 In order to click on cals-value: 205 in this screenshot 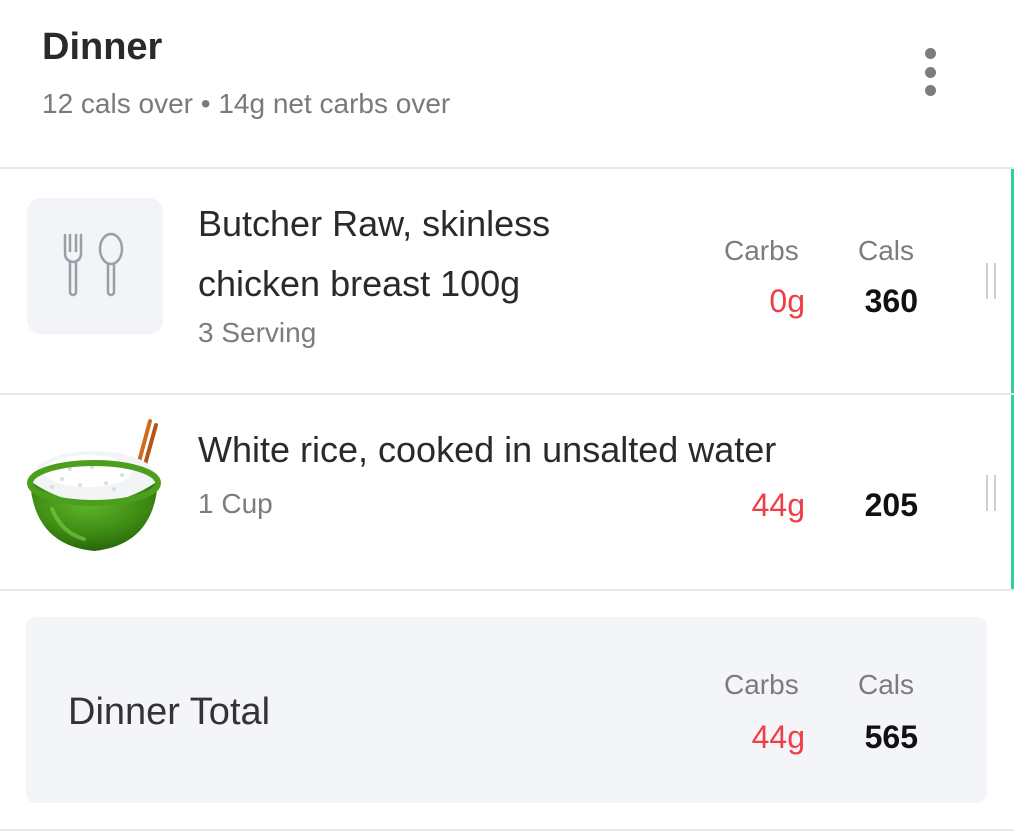, I will do `click(891, 505)`.